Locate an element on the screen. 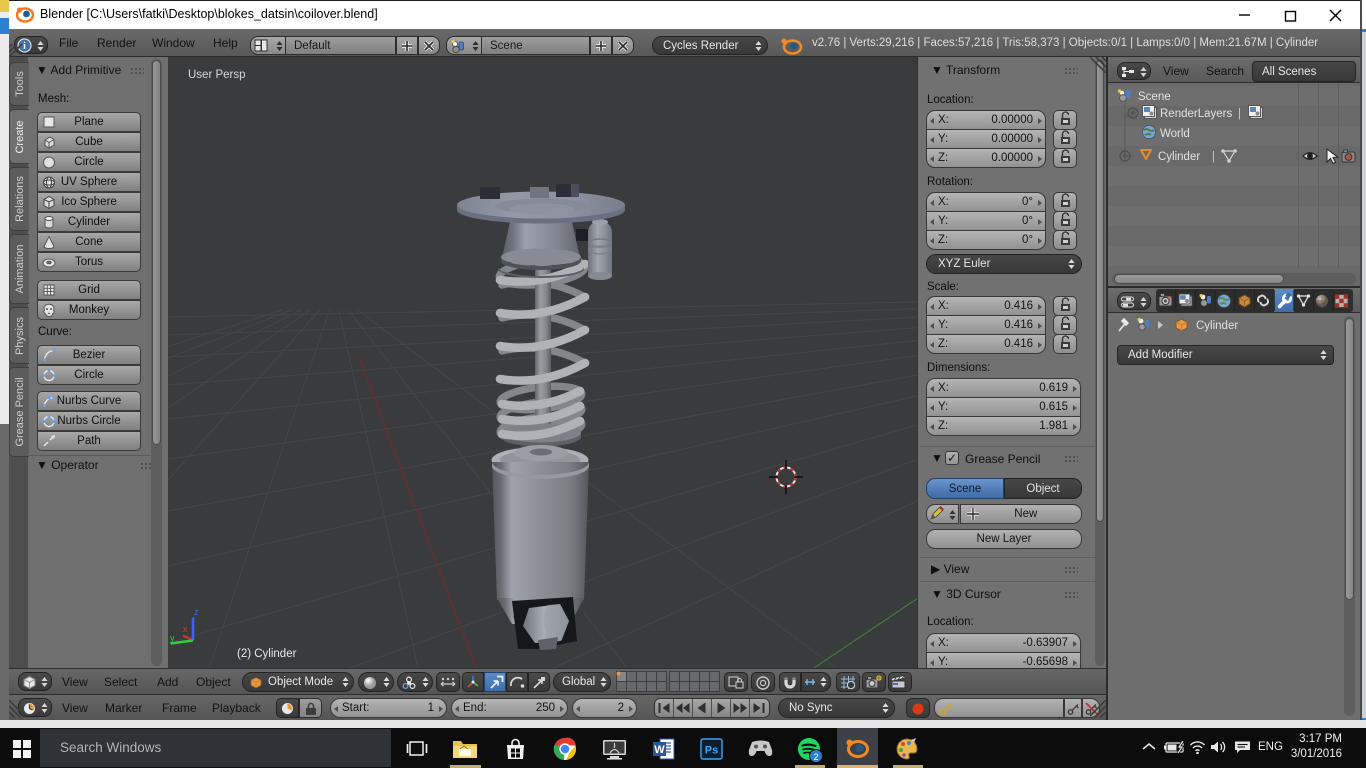  svg-text: Scene is located at coordinates (1154, 97).